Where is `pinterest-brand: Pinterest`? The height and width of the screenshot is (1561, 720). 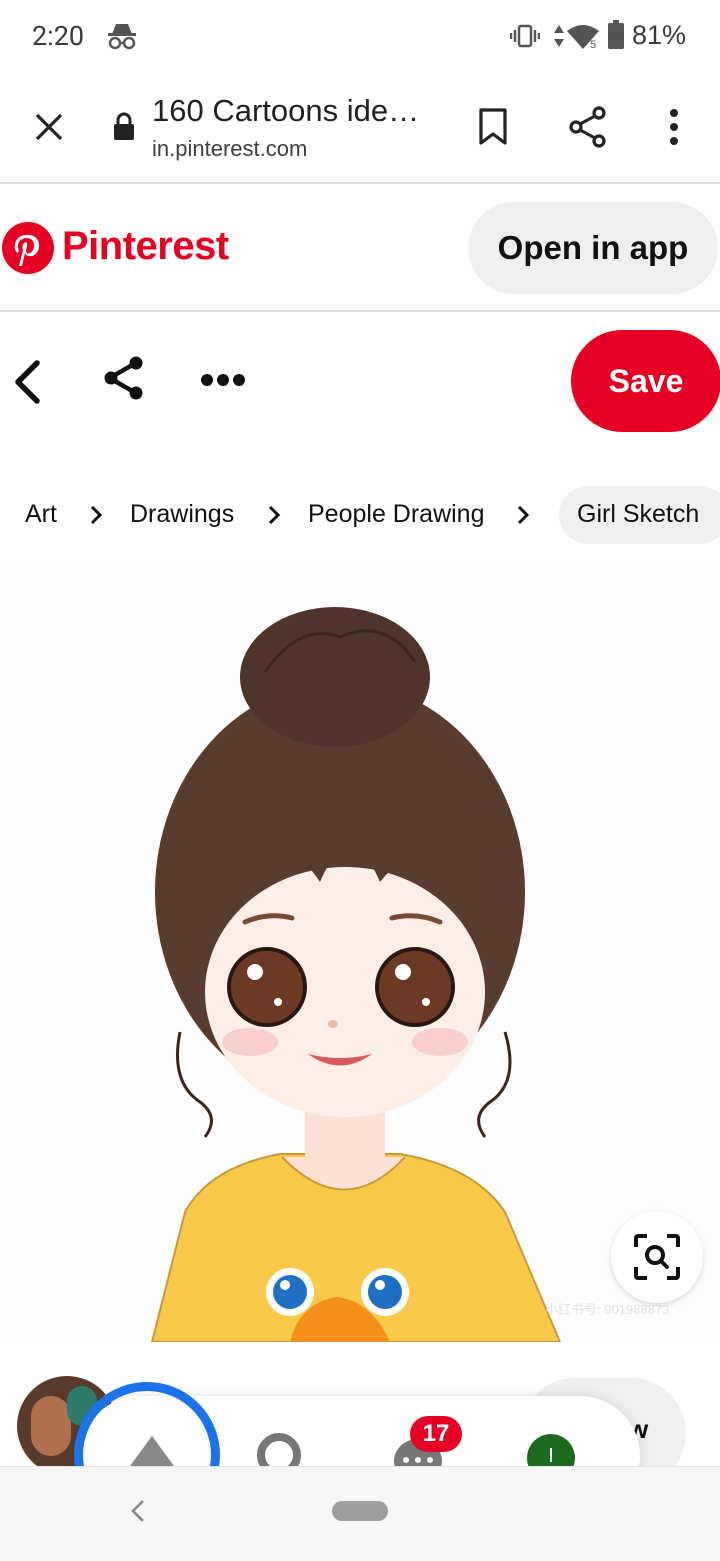 pinterest-brand: Pinterest is located at coordinates (145, 246).